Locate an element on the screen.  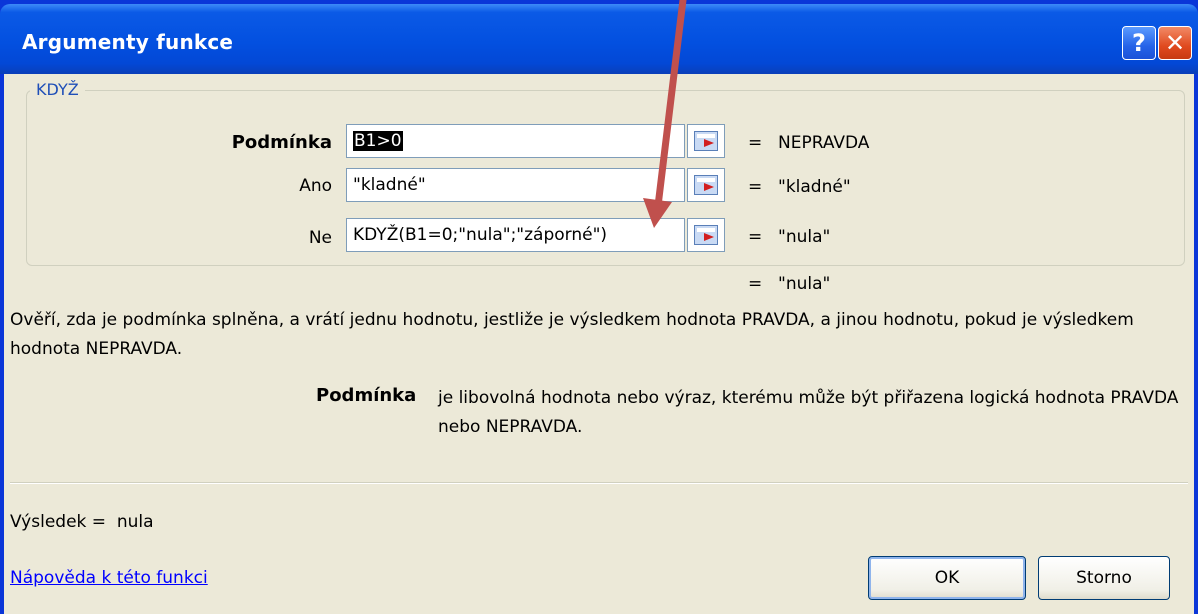
arg-label-ano: Ano is located at coordinates (315, 186).